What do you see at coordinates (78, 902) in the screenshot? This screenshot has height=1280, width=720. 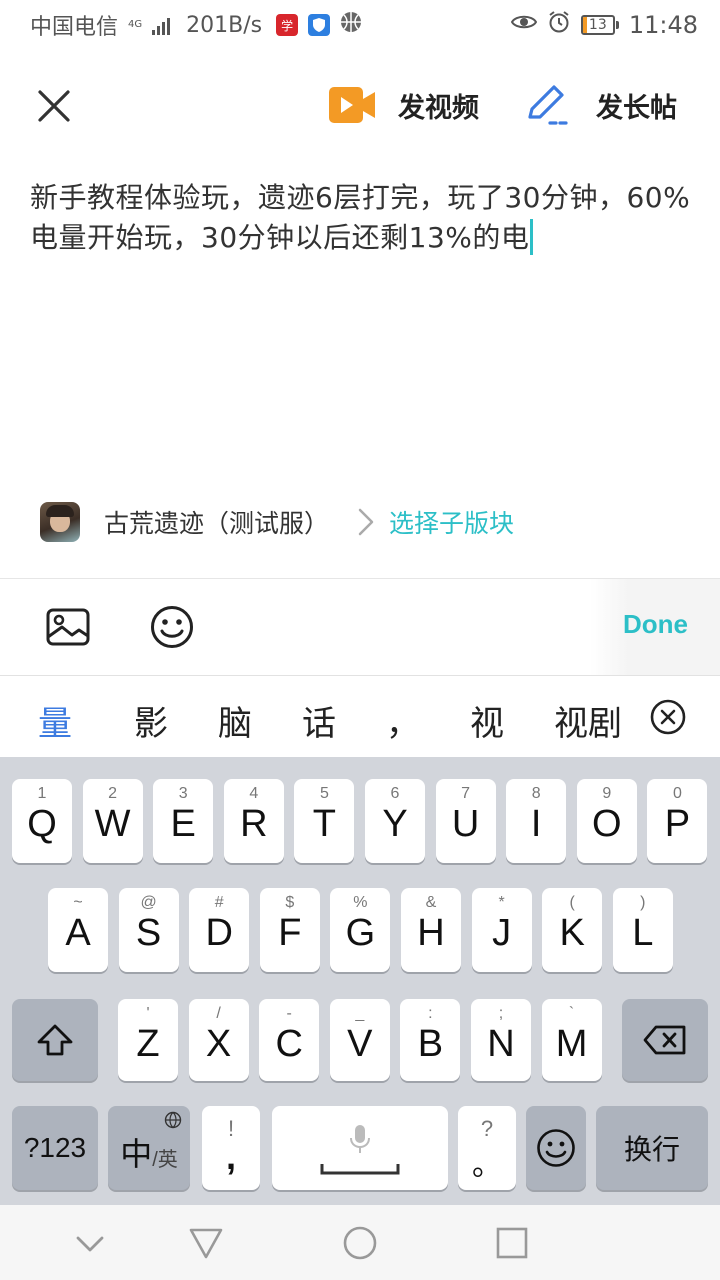 I see `key-sub-label: ~` at bounding box center [78, 902].